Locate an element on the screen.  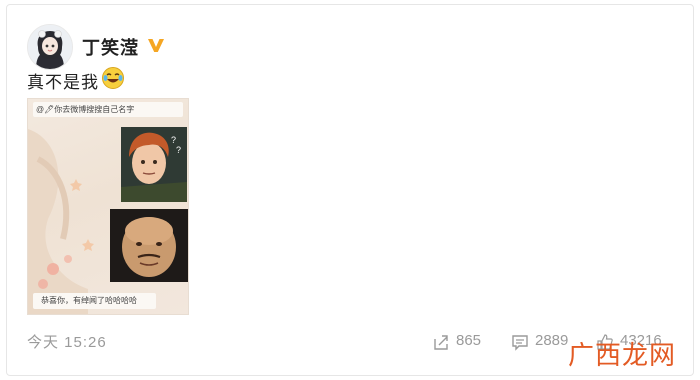
laughing-tears-emoji-icon is located at coordinates (113, 78).